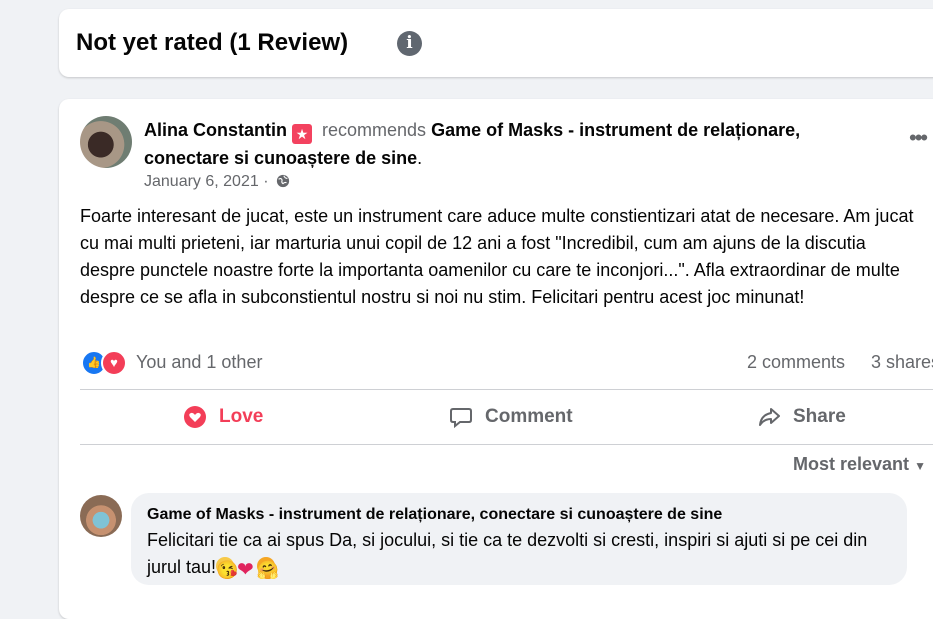 This screenshot has width=933, height=619. What do you see at coordinates (212, 42) in the screenshot?
I see `rating-title: Not yet rated (1 Review)` at bounding box center [212, 42].